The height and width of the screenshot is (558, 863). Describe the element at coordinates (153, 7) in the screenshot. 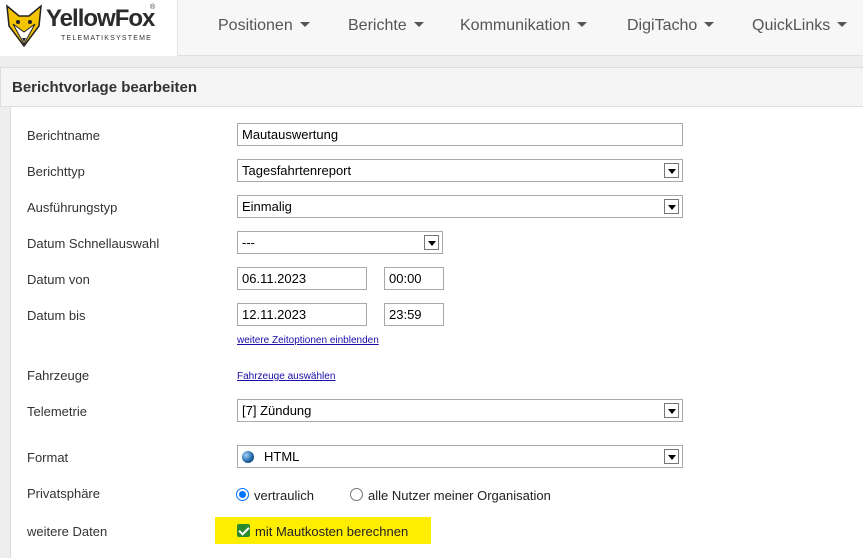

I see `brand-registered: ®` at that location.